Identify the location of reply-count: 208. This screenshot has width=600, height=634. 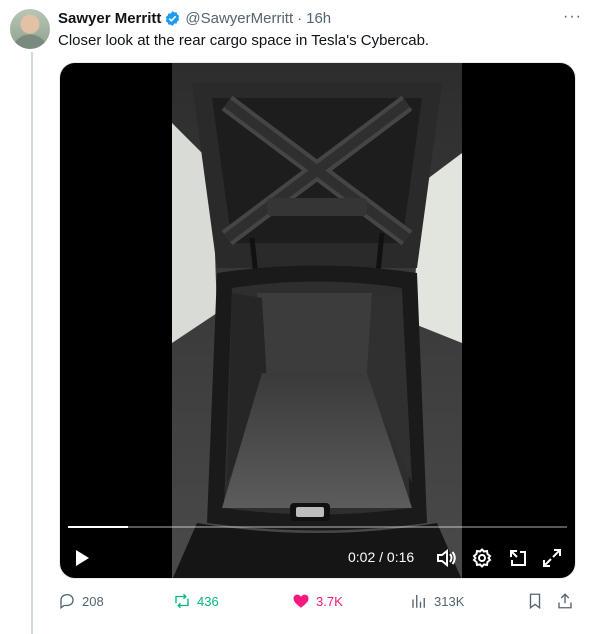
(93, 601).